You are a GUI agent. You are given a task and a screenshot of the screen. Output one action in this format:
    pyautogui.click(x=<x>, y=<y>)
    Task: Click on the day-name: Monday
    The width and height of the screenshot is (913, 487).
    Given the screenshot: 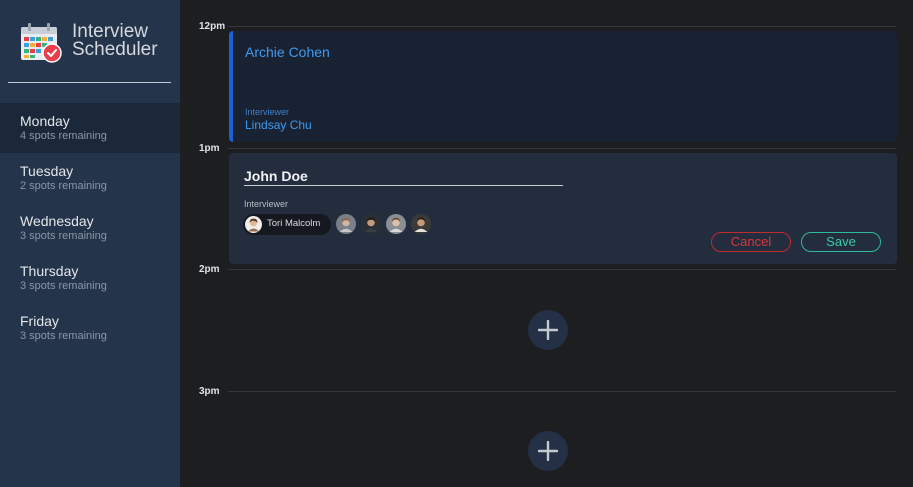 What is the action you would take?
    pyautogui.click(x=45, y=121)
    